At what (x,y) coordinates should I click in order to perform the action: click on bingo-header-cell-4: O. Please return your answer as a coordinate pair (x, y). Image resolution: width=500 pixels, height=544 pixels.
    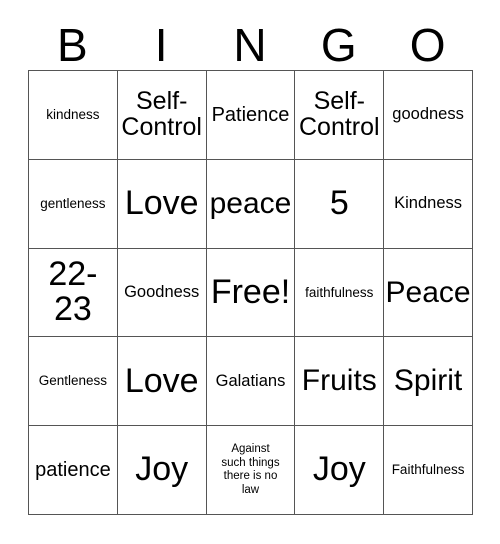
    Looking at the image, I should click on (427, 39).